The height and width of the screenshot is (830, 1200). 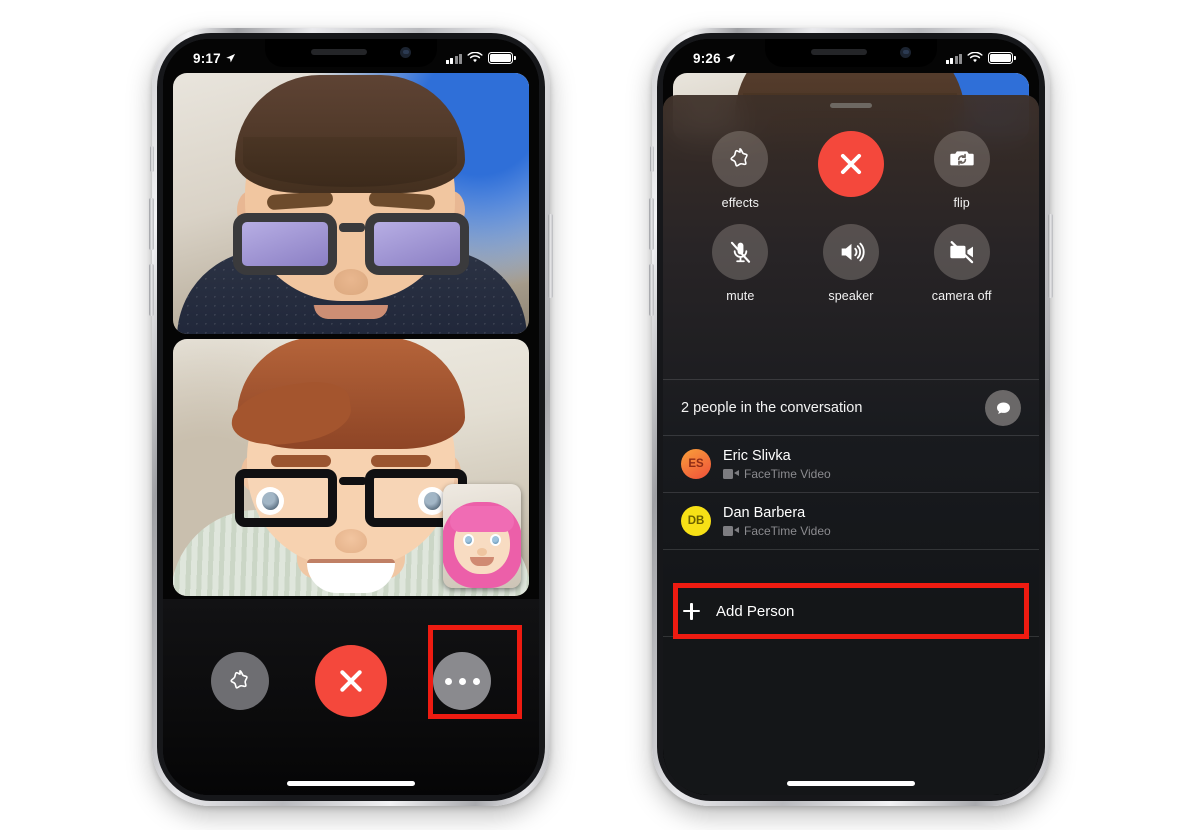 What do you see at coordinates (351, 467) in the screenshot?
I see `video-tile-secondary` at bounding box center [351, 467].